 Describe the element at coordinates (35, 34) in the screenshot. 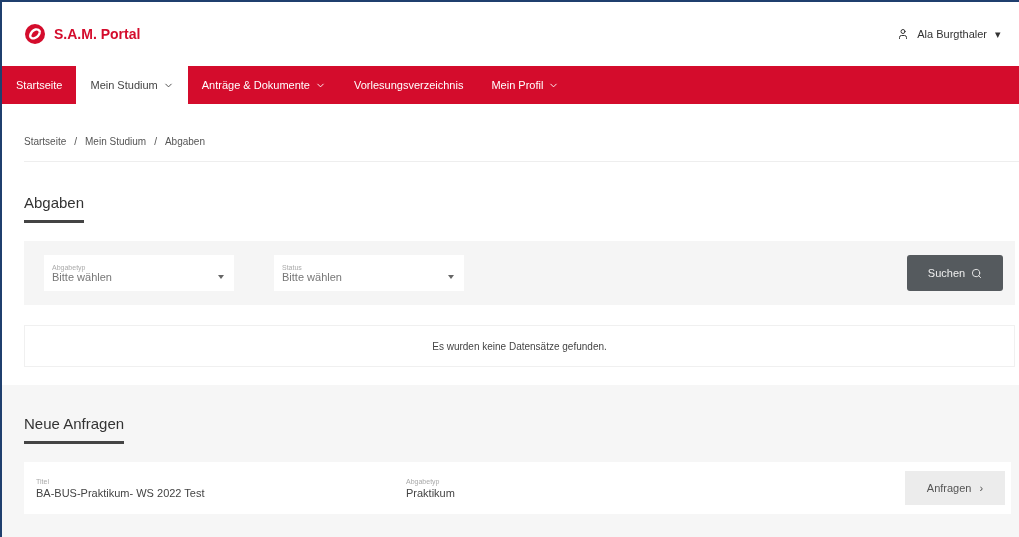

I see `logo-icon` at that location.